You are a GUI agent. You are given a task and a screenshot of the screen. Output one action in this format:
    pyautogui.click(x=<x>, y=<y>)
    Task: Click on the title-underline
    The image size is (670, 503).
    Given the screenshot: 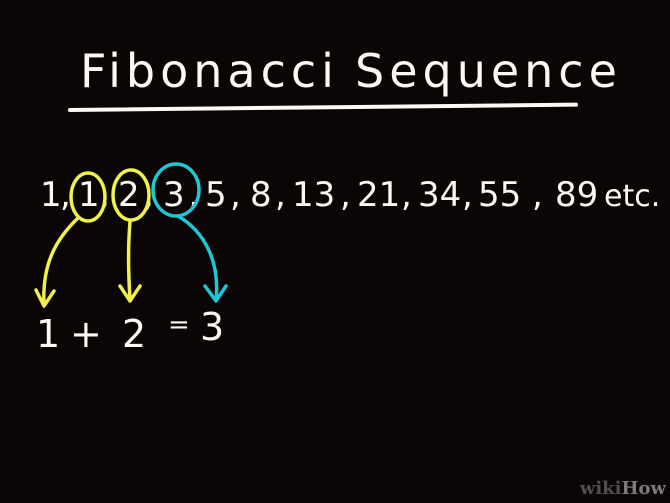 What is the action you would take?
    pyautogui.click(x=322, y=107)
    